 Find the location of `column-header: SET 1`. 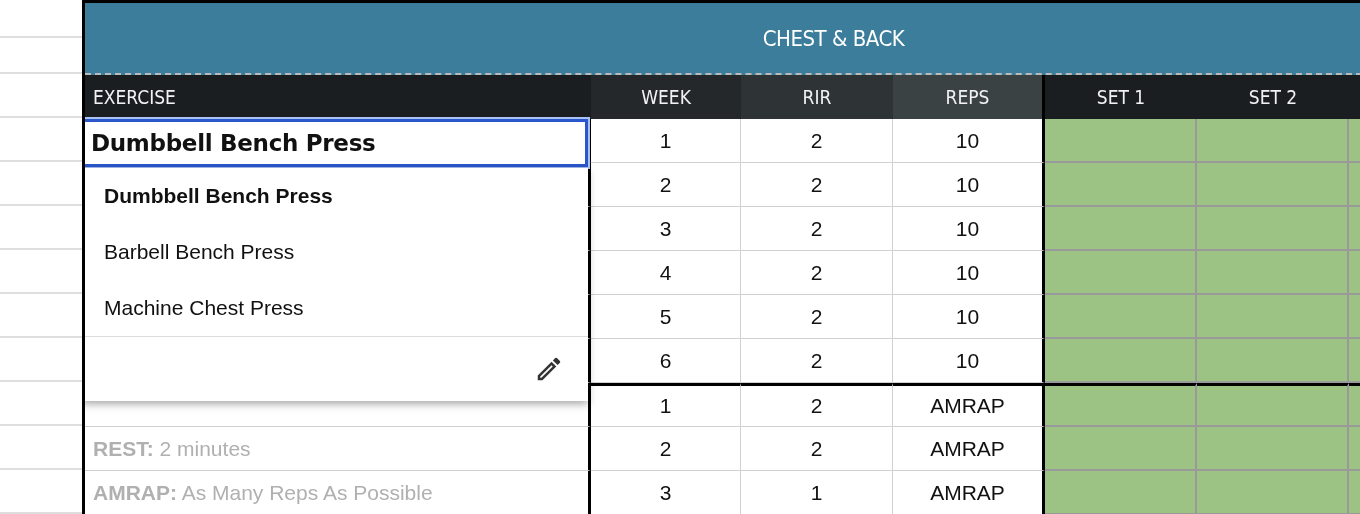

column-header: SET 1 is located at coordinates (1121, 97).